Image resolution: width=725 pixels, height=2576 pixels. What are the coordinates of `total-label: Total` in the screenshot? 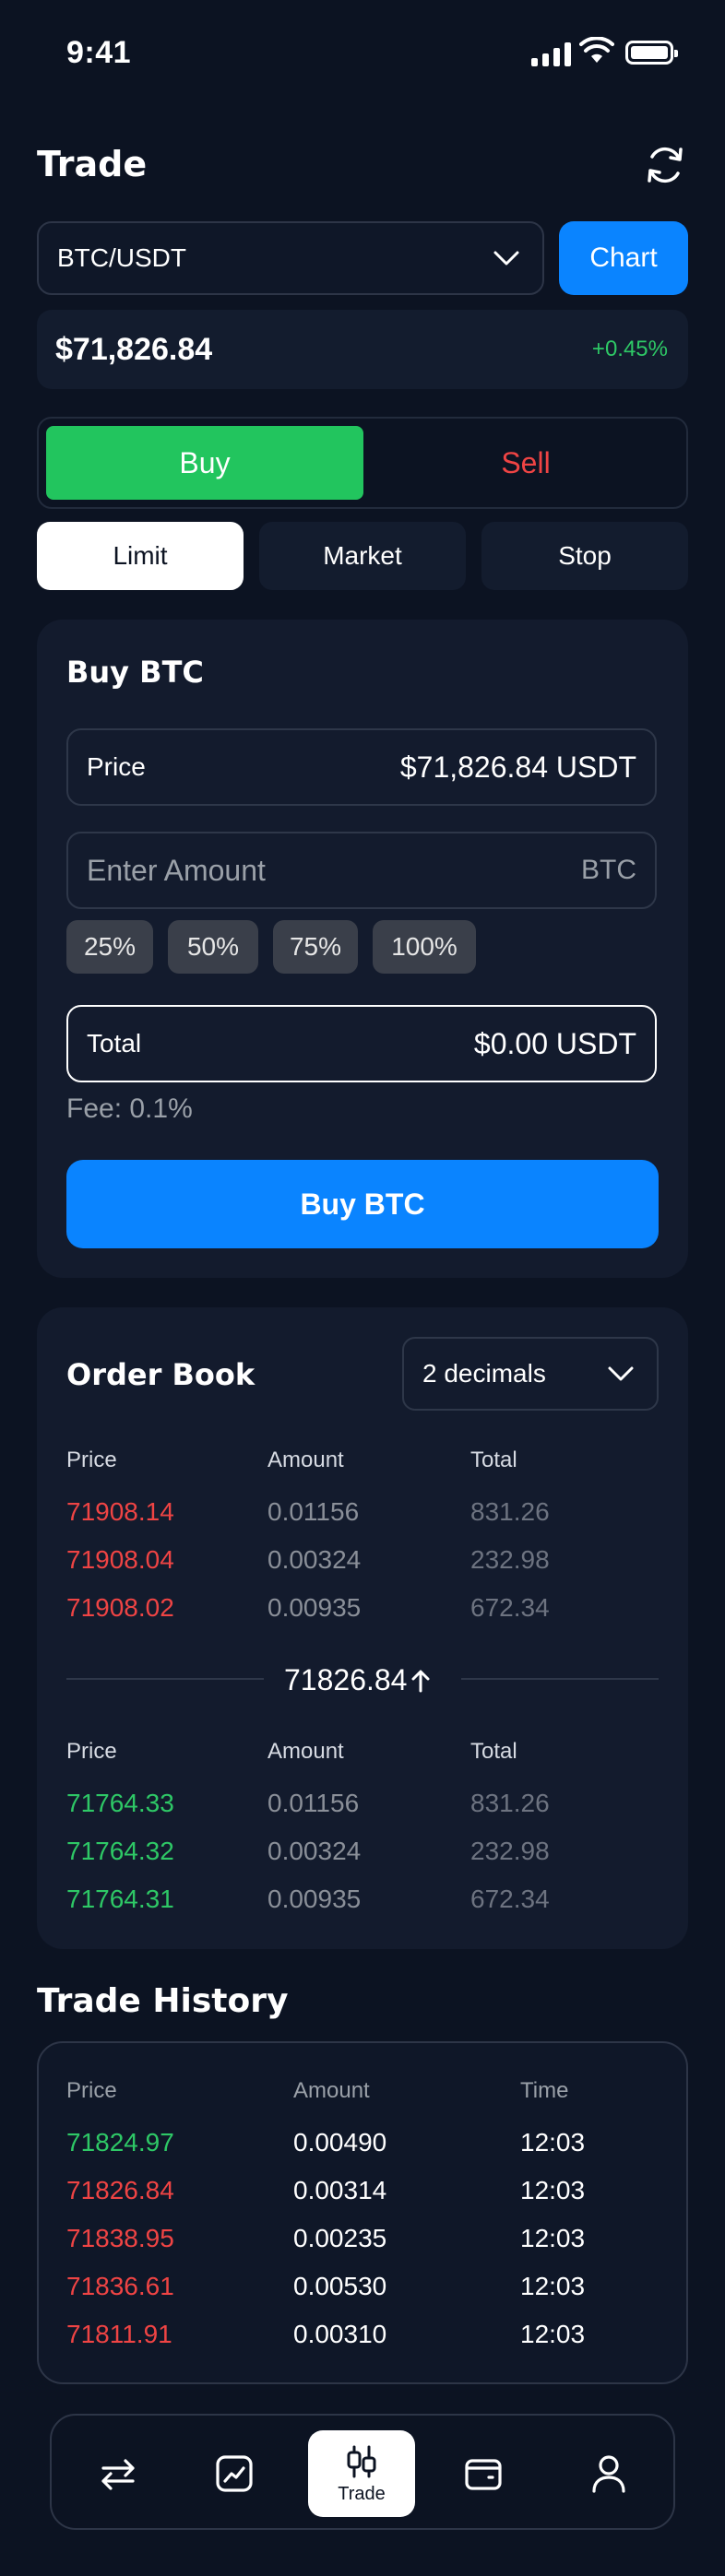 It's located at (114, 1043).